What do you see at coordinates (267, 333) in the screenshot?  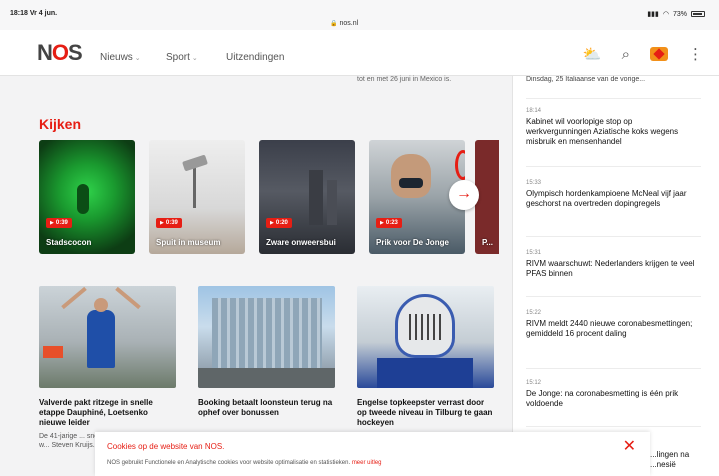 I see `building-shape` at bounding box center [267, 333].